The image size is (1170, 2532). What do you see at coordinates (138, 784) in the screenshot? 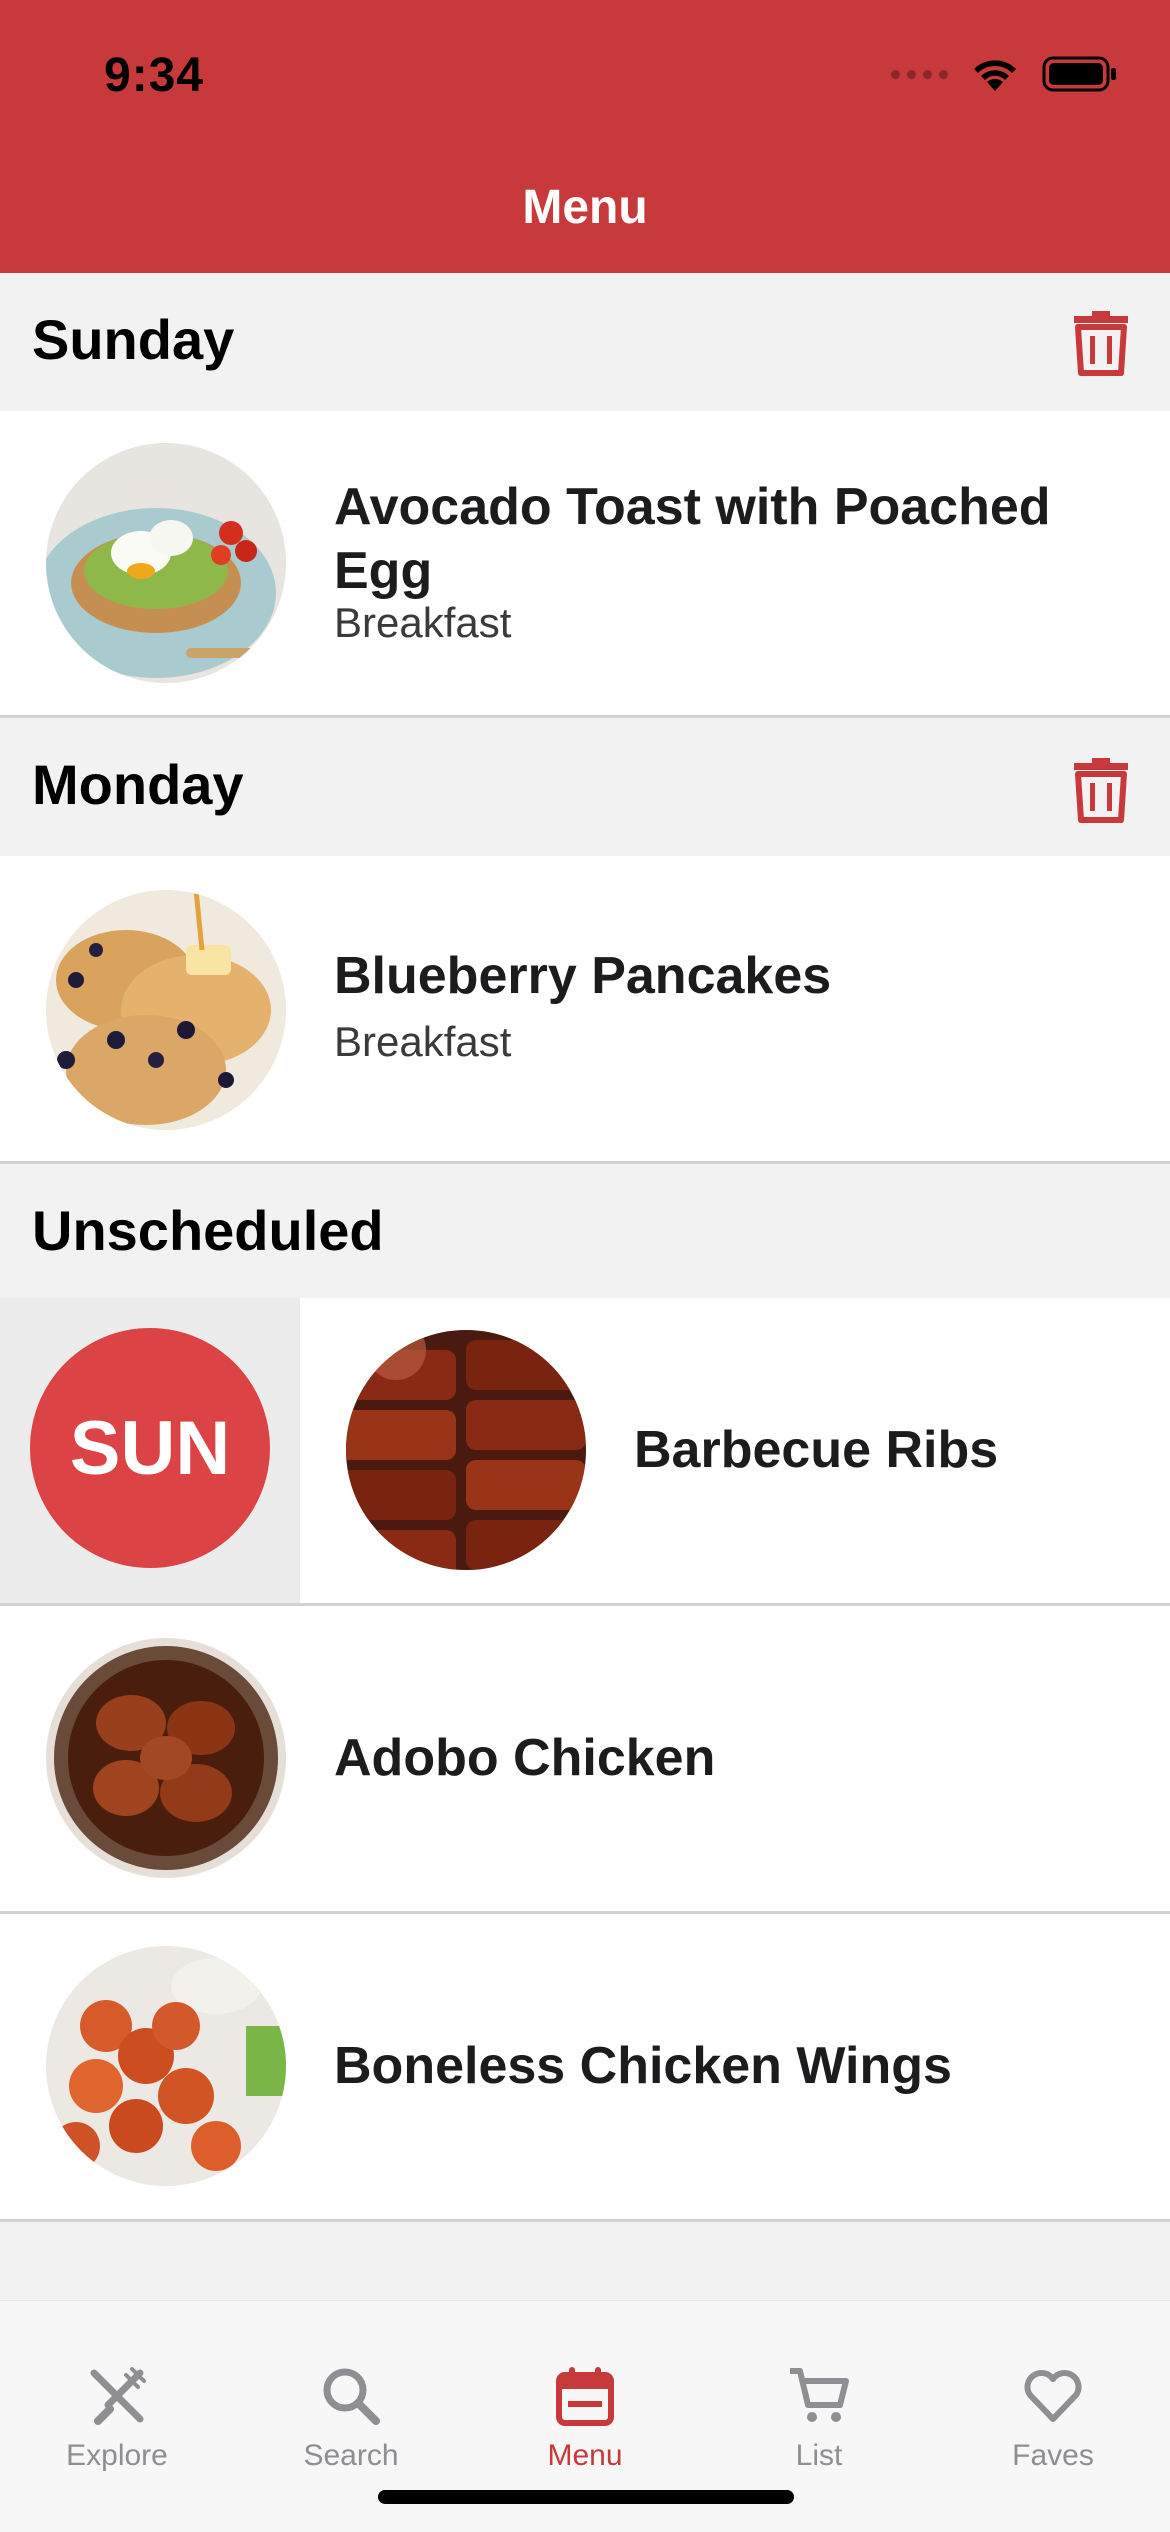
I see `section-title: Monday` at bounding box center [138, 784].